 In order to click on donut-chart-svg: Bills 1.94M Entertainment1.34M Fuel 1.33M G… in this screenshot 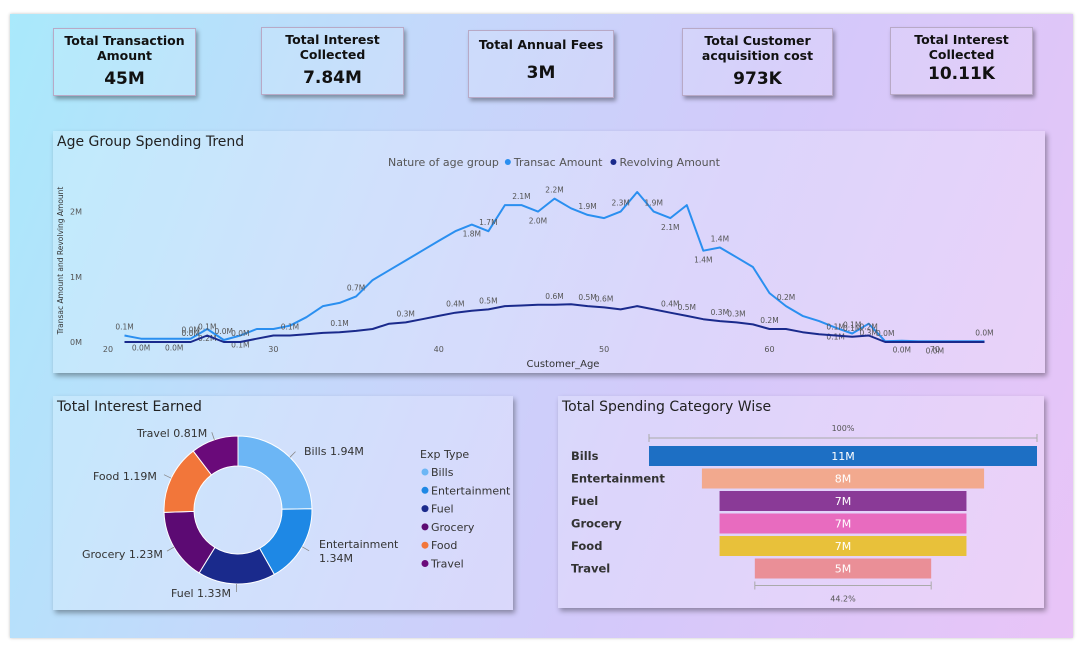, I will do `click(296, 513)`.